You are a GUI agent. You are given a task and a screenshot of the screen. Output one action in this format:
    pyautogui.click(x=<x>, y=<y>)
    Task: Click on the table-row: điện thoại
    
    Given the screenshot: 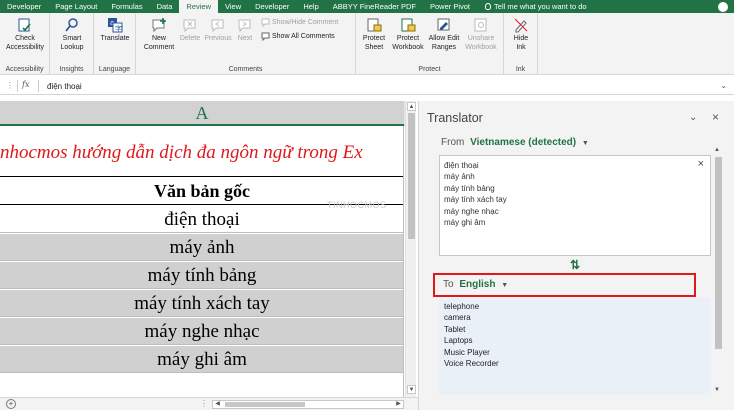 What is the action you would take?
    pyautogui.click(x=202, y=219)
    